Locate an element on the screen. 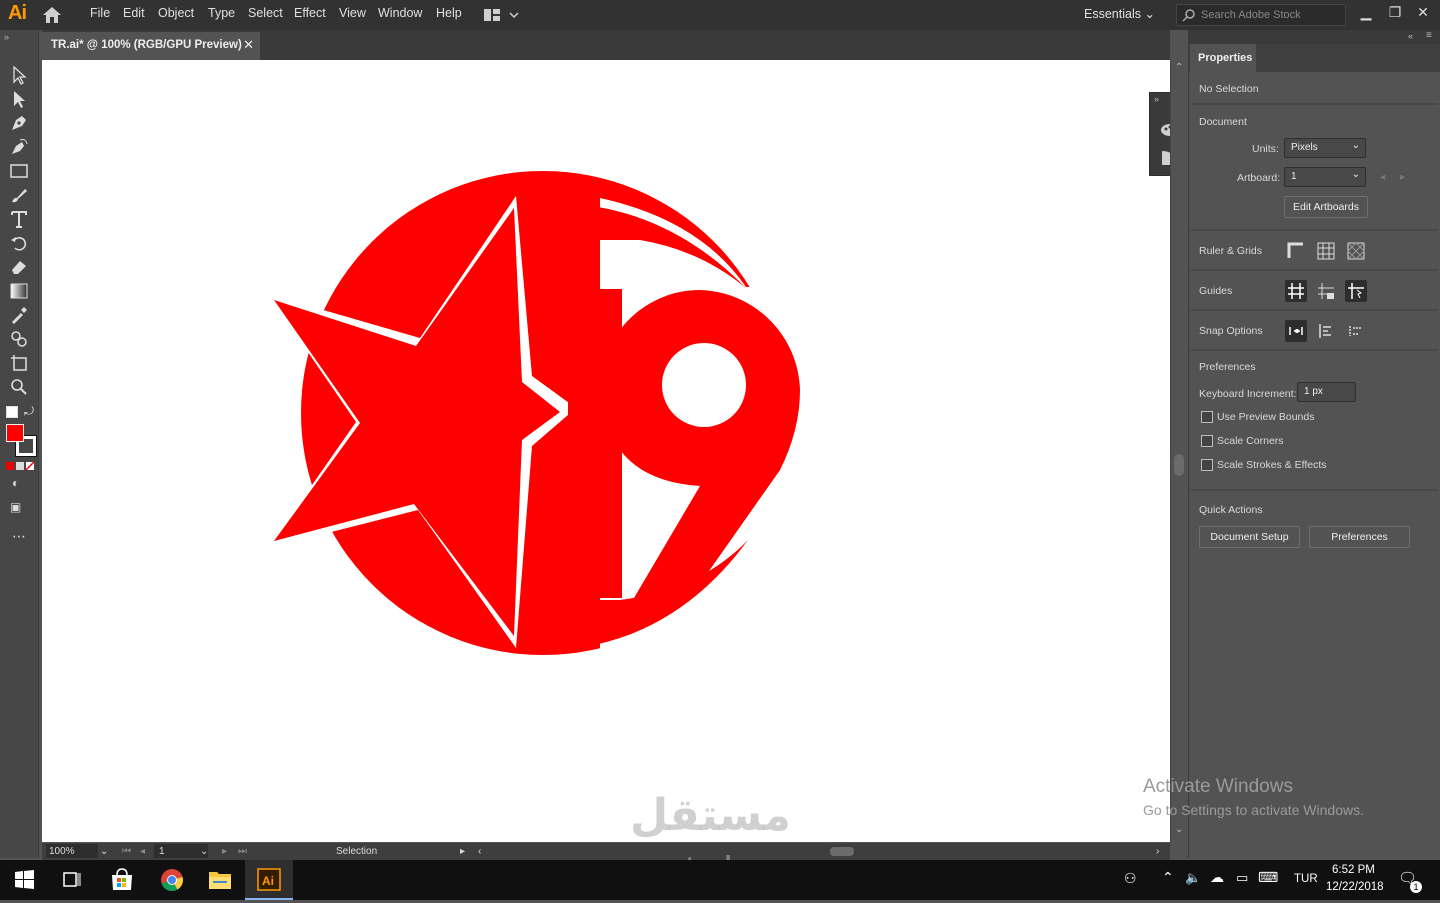 This screenshot has height=903, width=1440. scale-strokes-checkbox is located at coordinates (1207, 465).